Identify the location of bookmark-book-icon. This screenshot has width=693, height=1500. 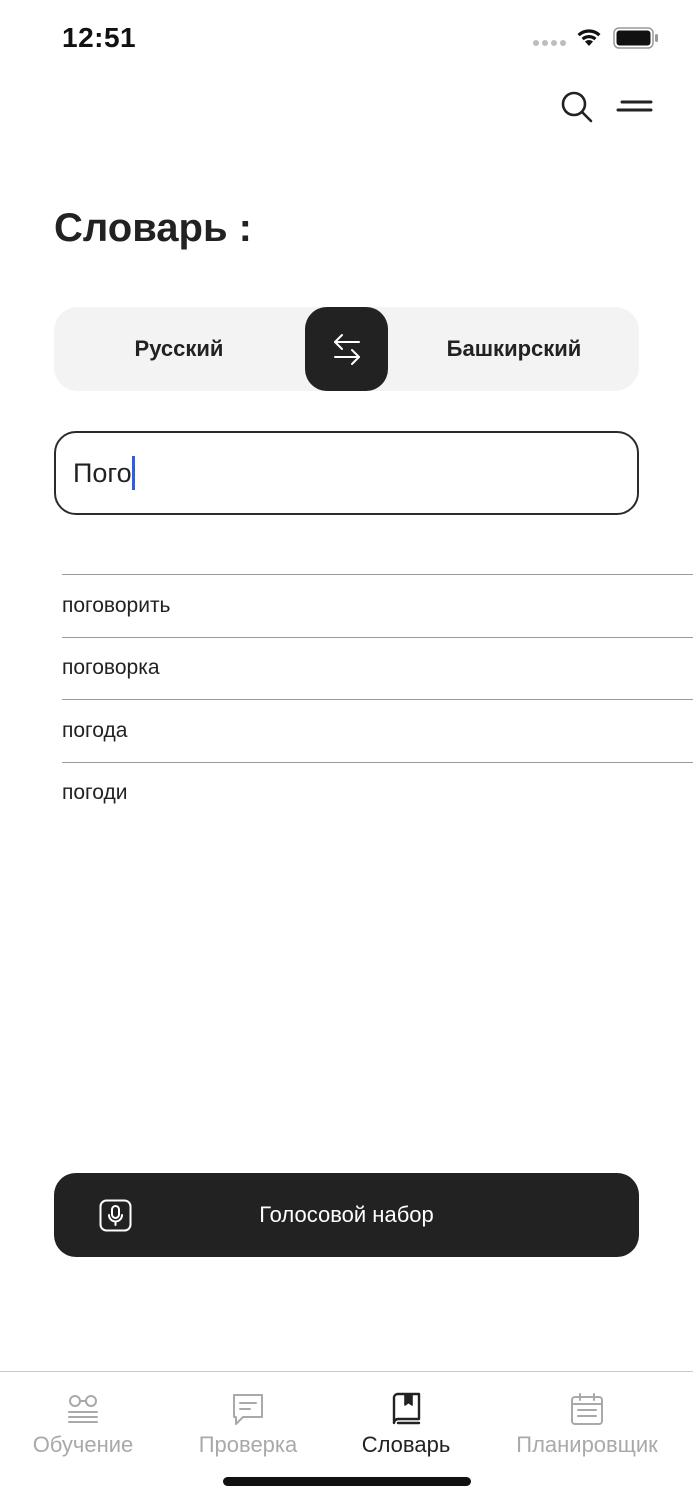
(406, 1408).